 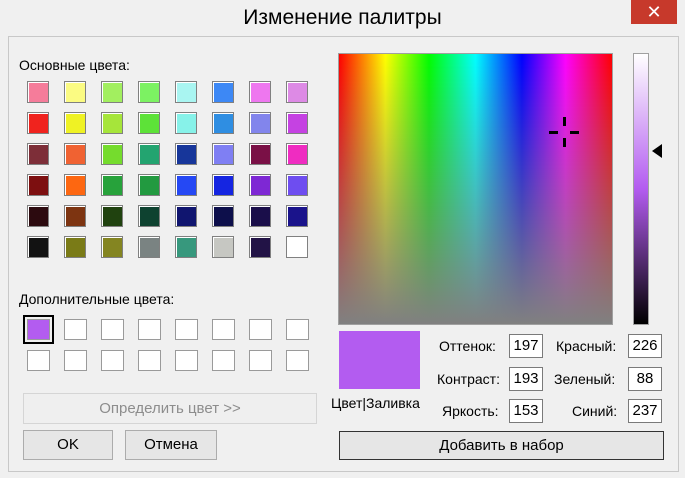 What do you see at coordinates (171, 445) in the screenshot?
I see `cancel-button: Отмена` at bounding box center [171, 445].